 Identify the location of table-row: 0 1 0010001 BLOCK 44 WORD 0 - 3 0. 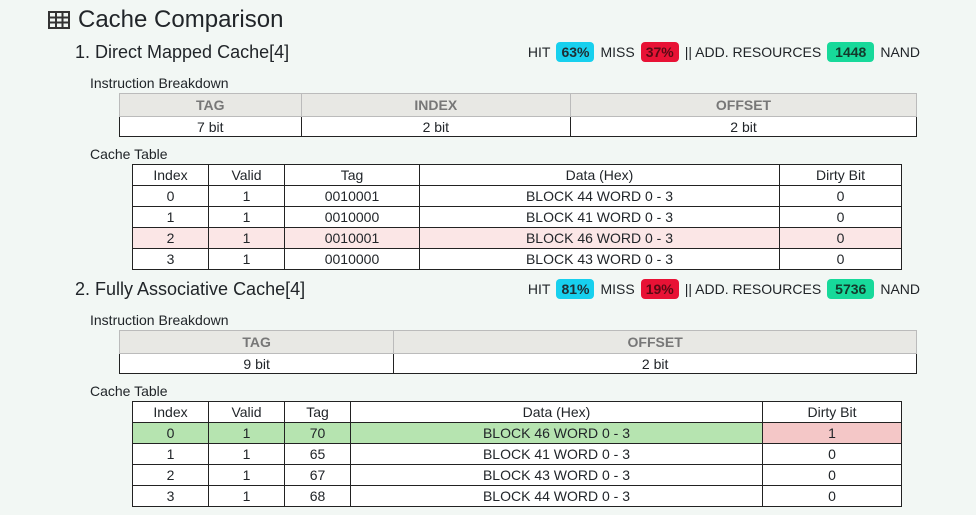
(517, 196).